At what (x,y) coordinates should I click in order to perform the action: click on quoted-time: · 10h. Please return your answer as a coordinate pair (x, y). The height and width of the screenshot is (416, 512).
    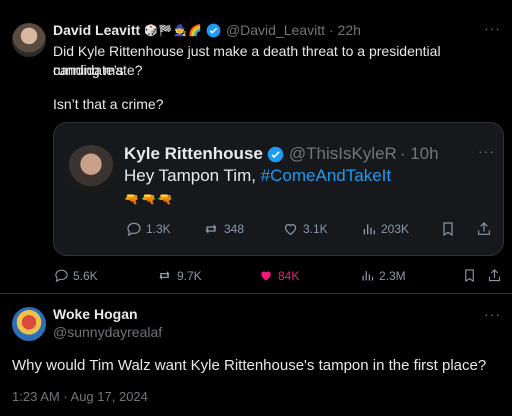
    Looking at the image, I should click on (419, 154).